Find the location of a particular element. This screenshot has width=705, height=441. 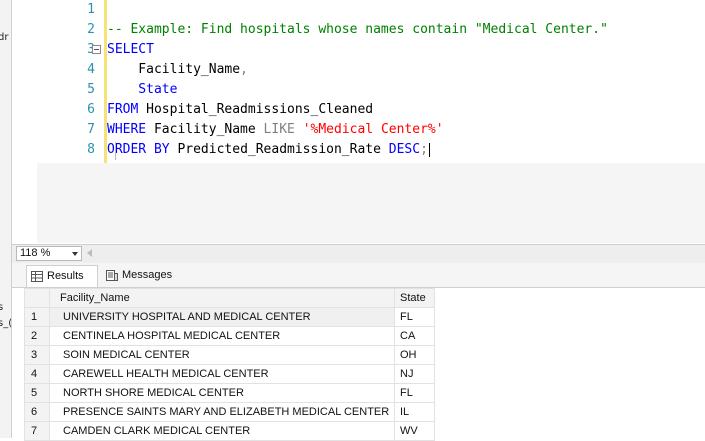

chevron-down-icon is located at coordinates (75, 254).